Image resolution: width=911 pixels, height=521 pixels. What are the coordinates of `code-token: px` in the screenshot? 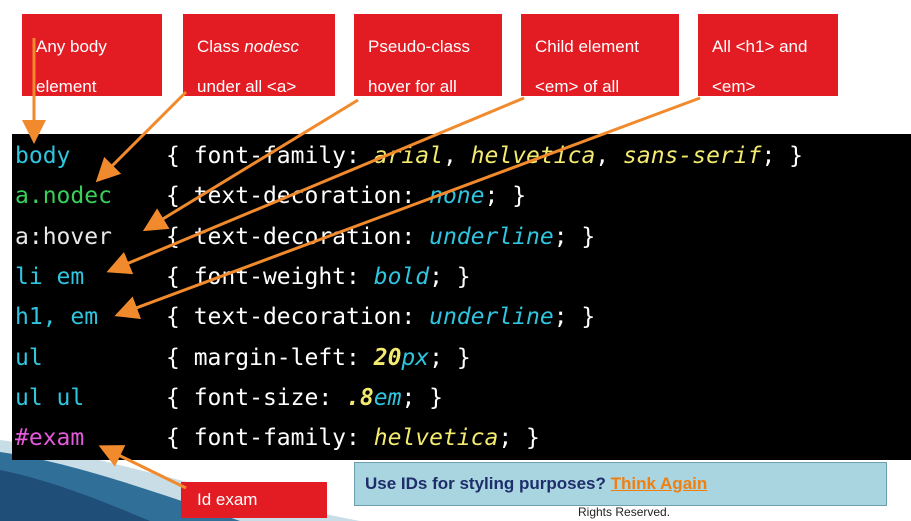 It's located at (415, 357).